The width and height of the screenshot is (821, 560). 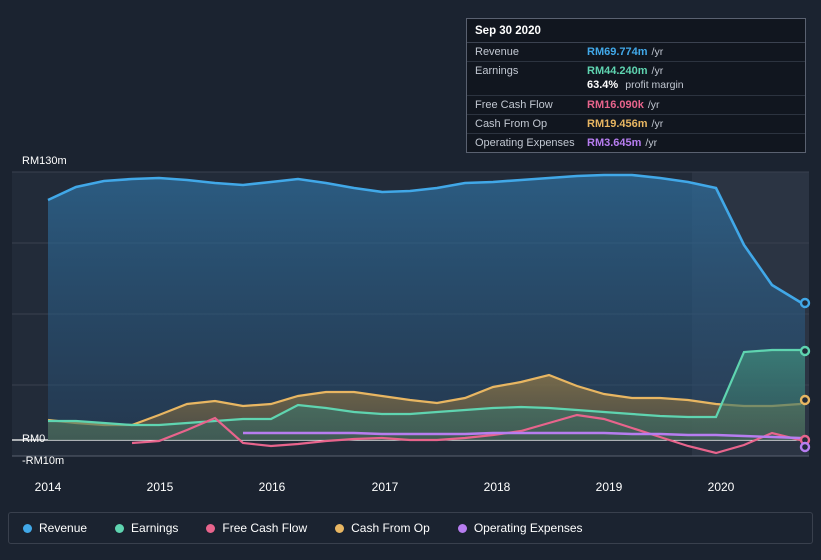 What do you see at coordinates (805, 303) in the screenshot?
I see `endpoint-revenue` at bounding box center [805, 303].